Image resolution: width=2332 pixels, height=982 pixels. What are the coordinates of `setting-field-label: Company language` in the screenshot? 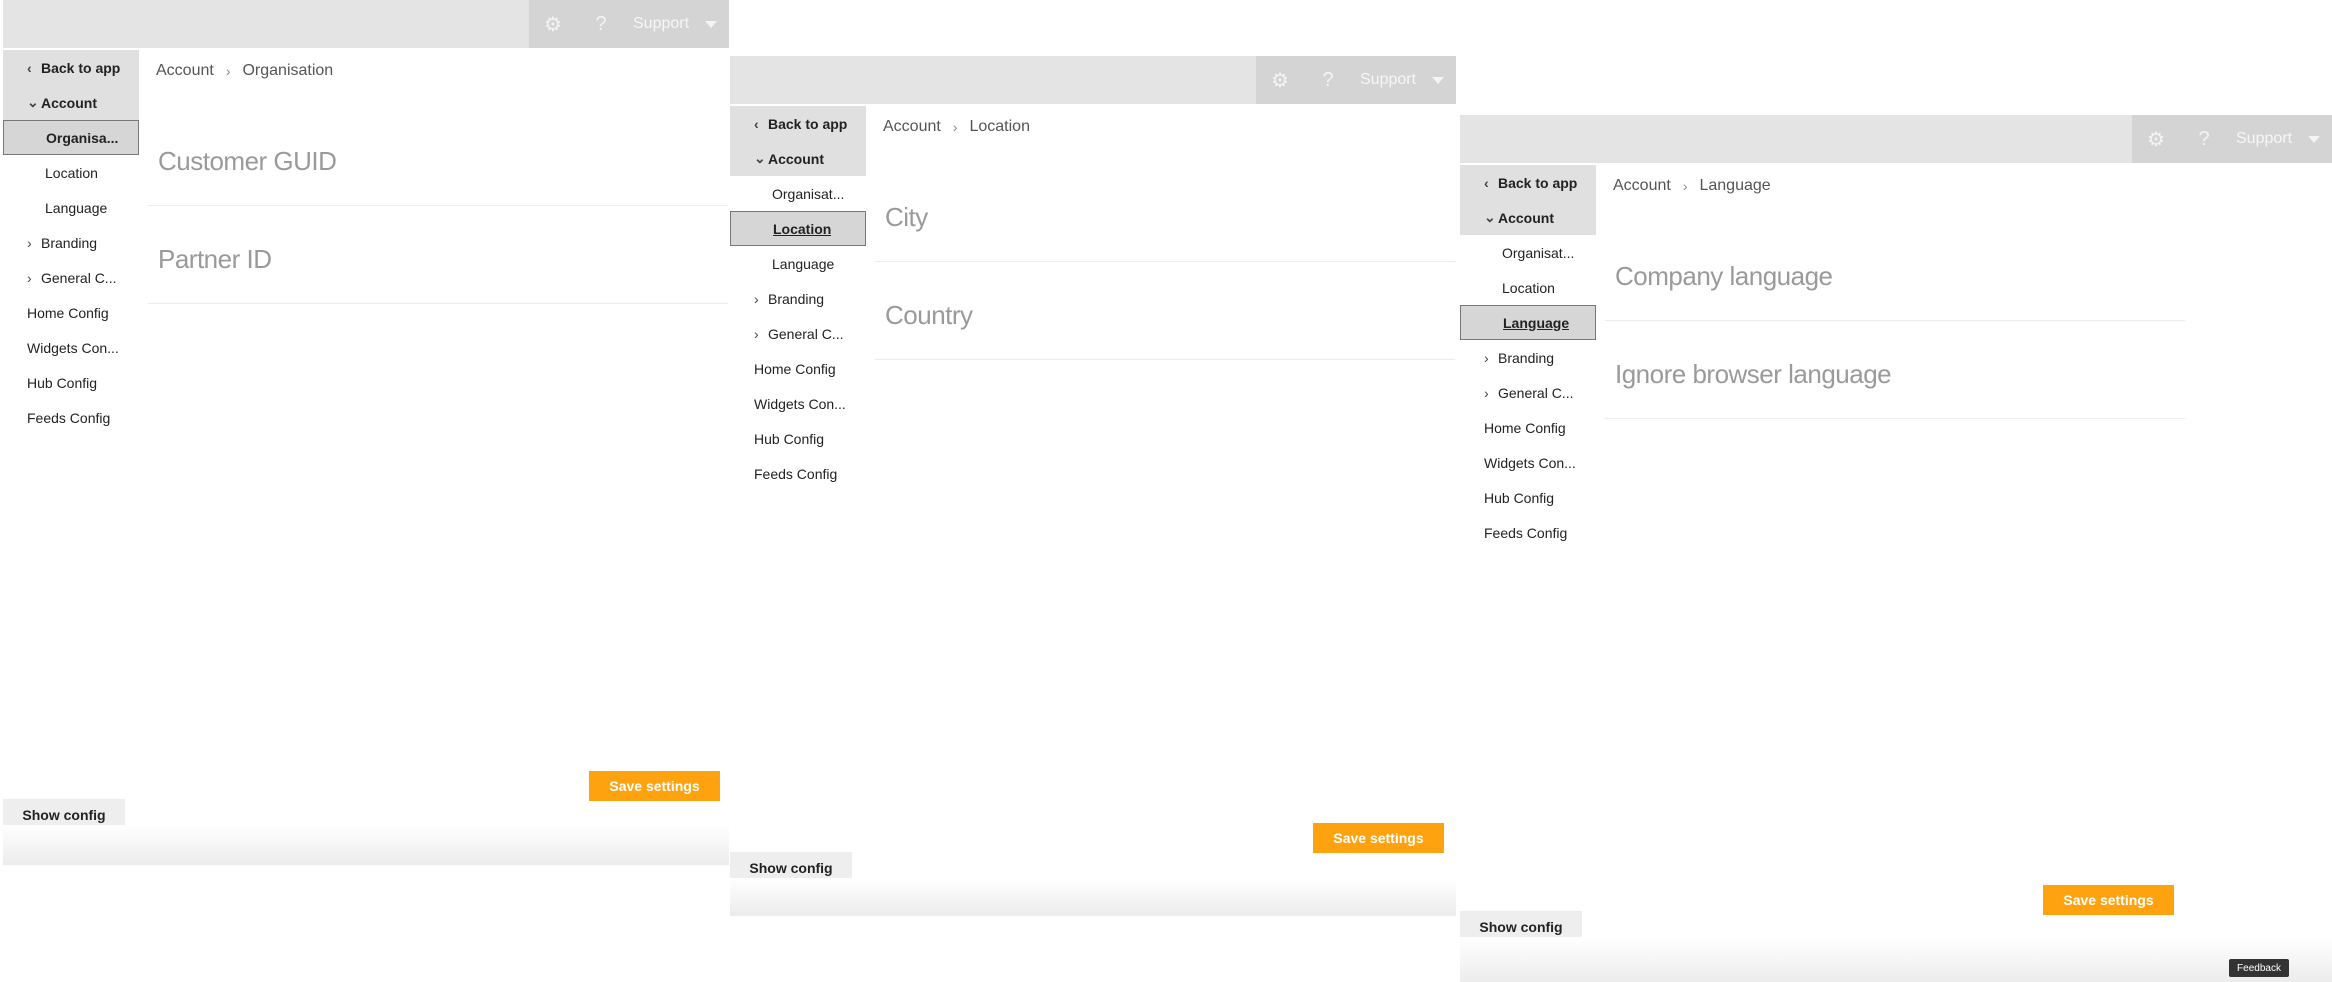 It's located at (1724, 276).